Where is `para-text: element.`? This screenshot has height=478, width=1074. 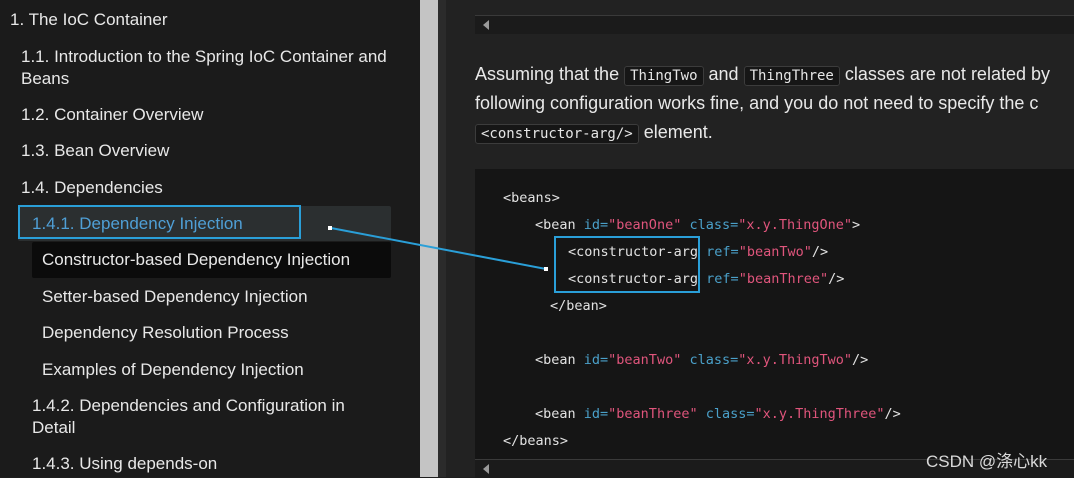 para-text: element. is located at coordinates (675, 132).